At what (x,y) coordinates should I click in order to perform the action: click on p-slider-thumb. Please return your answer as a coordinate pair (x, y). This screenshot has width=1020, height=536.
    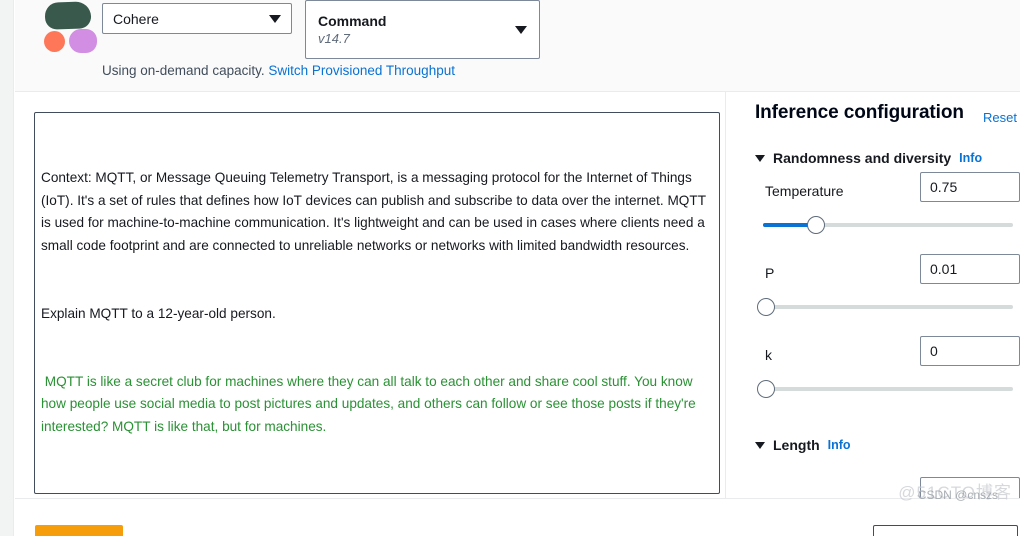
    Looking at the image, I should click on (765, 307).